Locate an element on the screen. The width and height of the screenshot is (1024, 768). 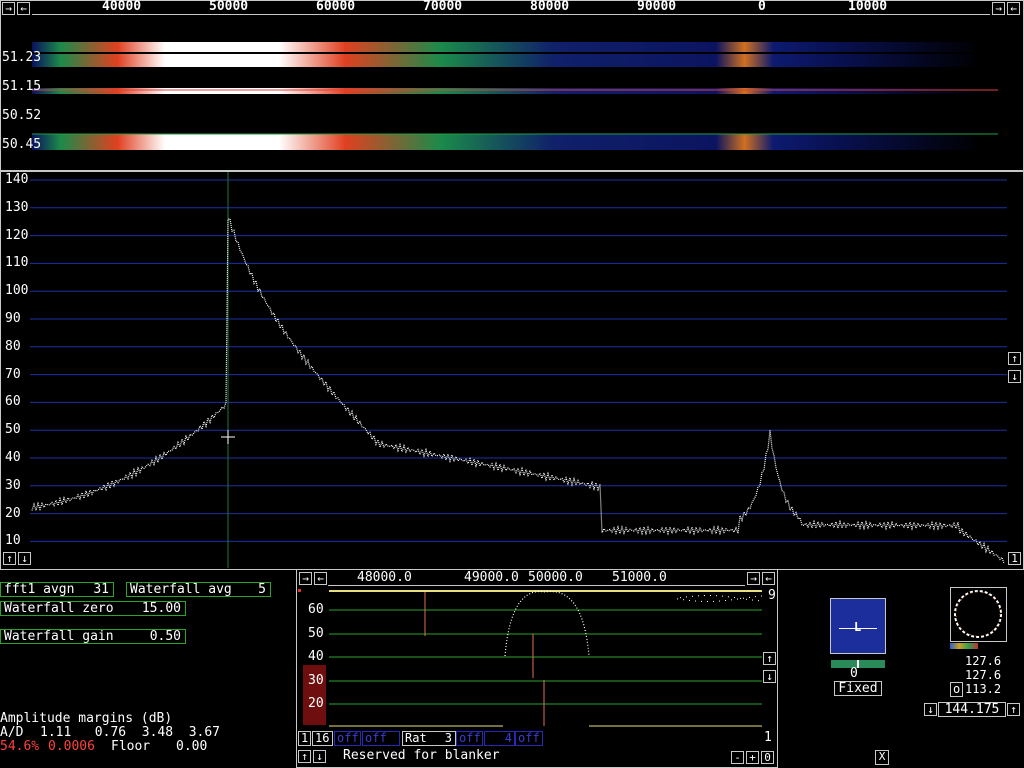
spectrum-scale-down-button: ↓ is located at coordinates (1014, 376).